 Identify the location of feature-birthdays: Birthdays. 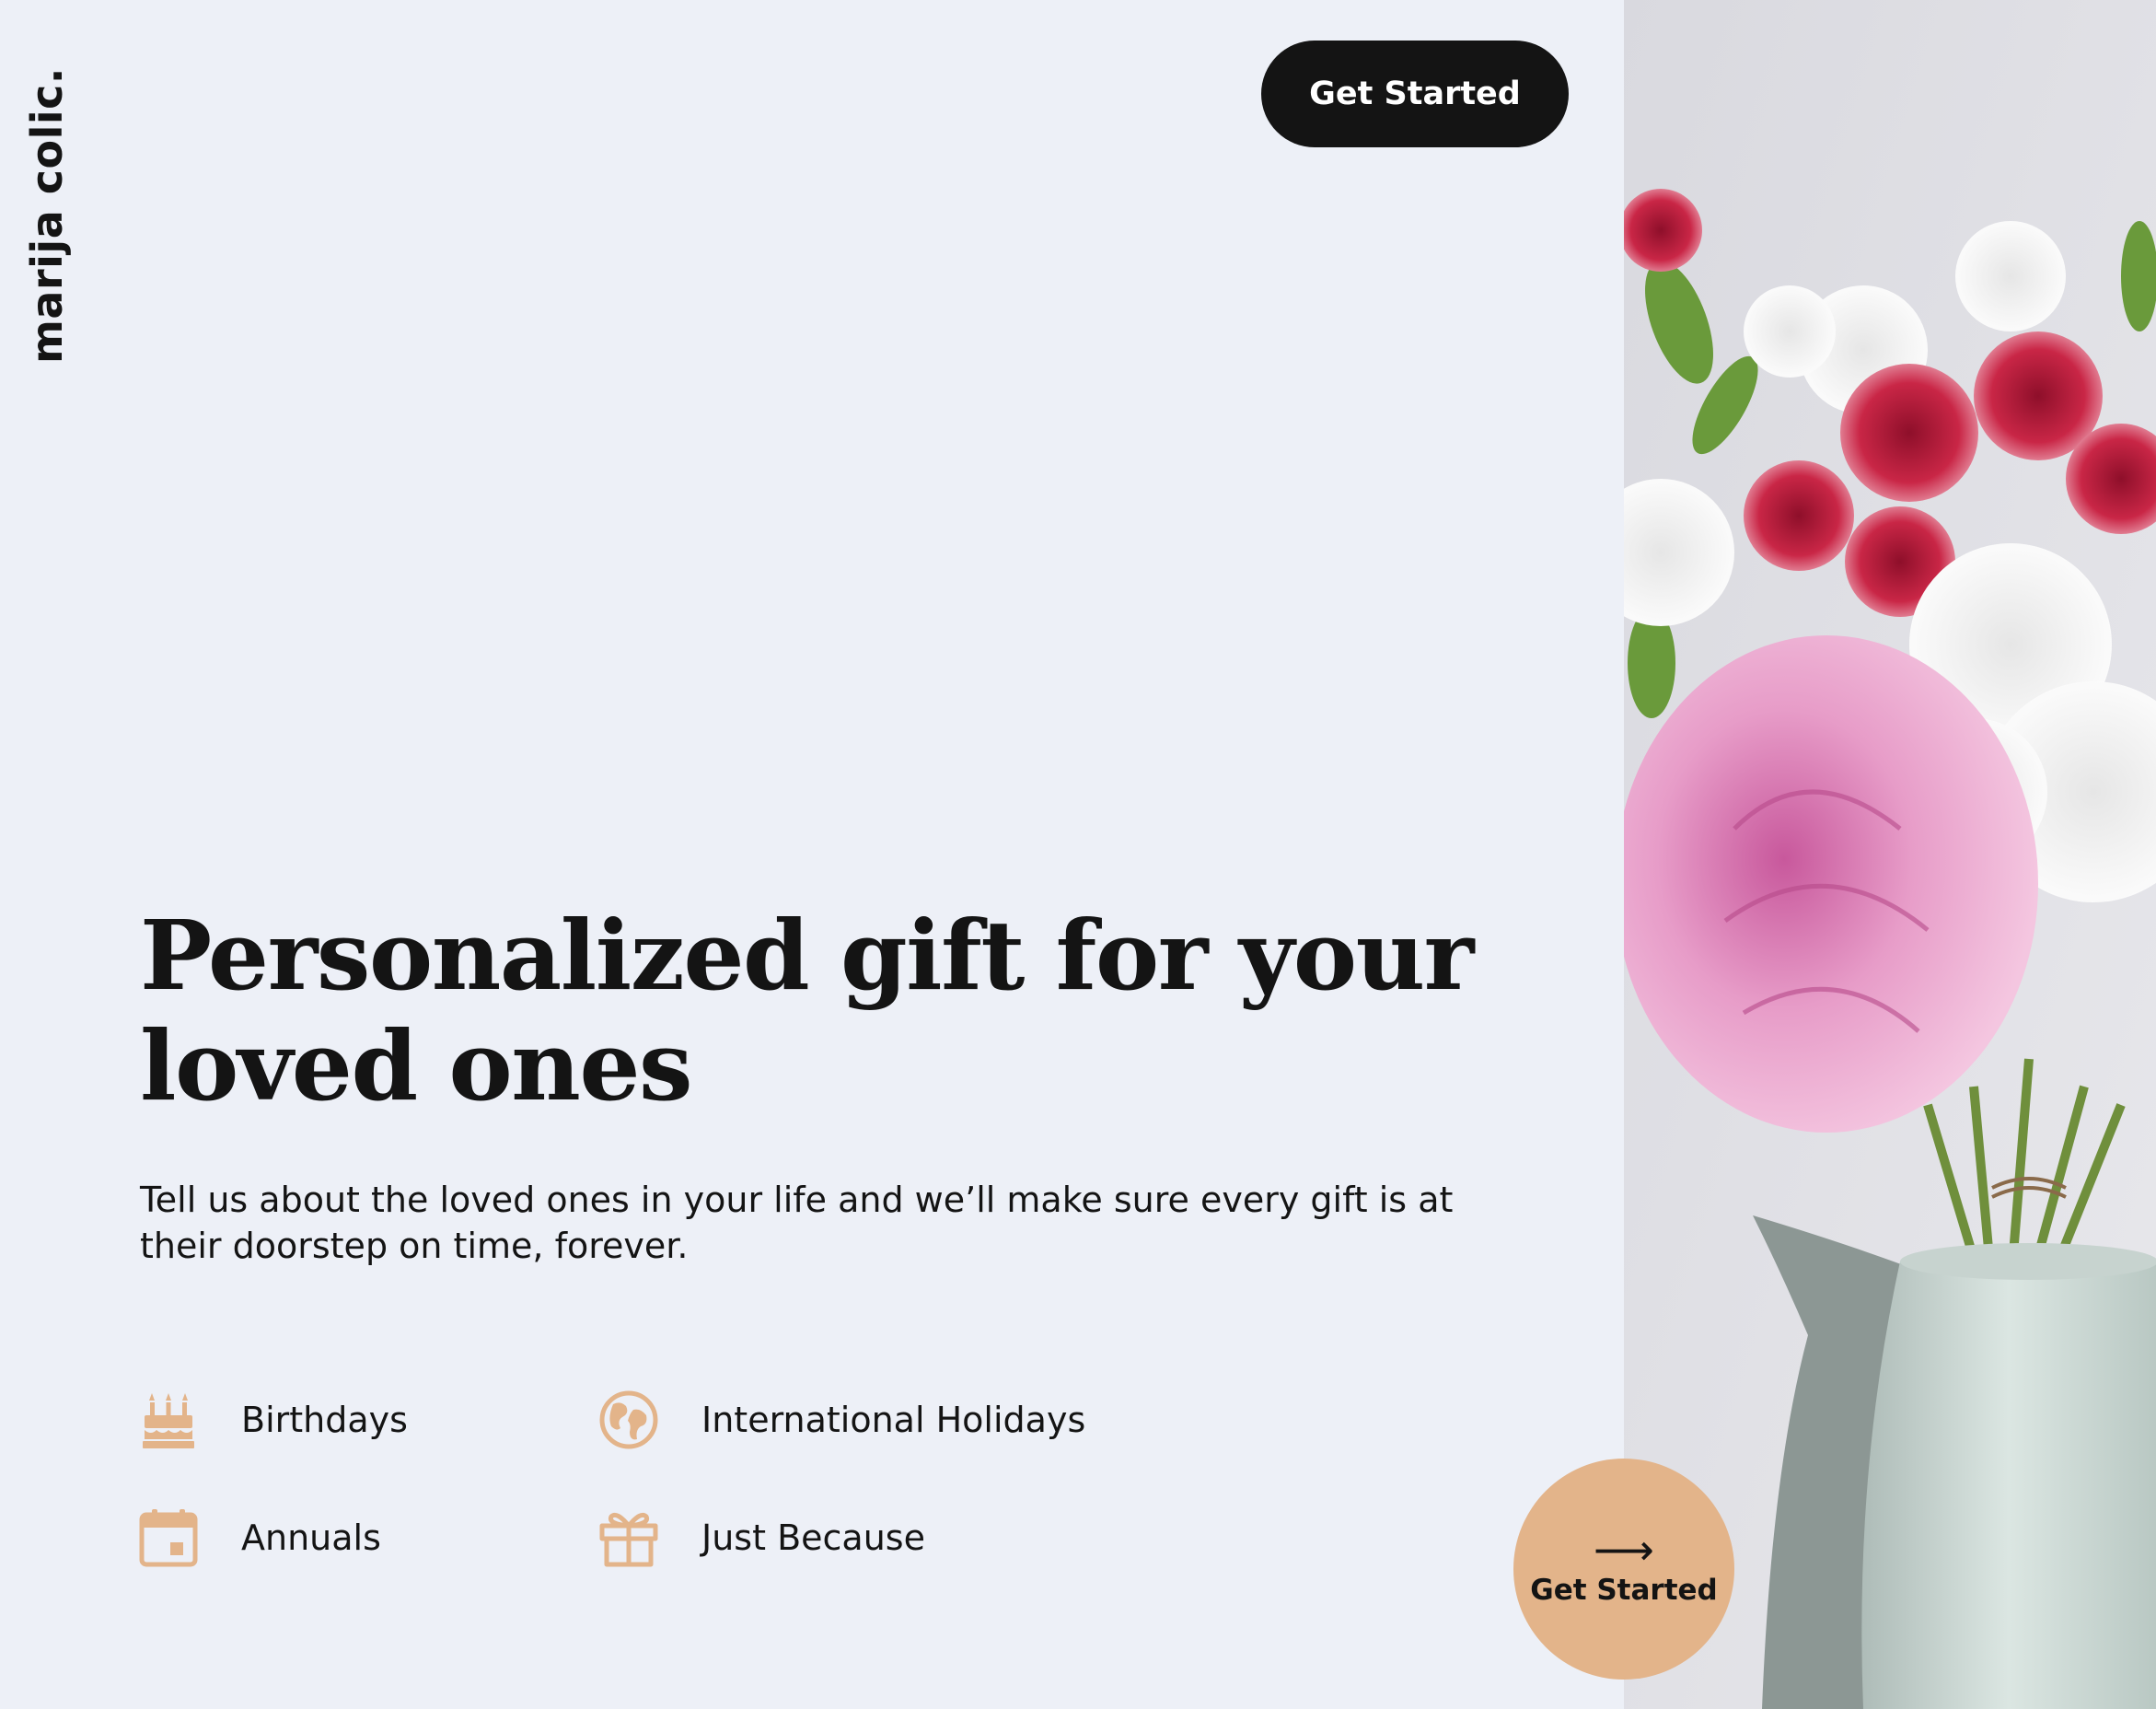
(273, 1420).